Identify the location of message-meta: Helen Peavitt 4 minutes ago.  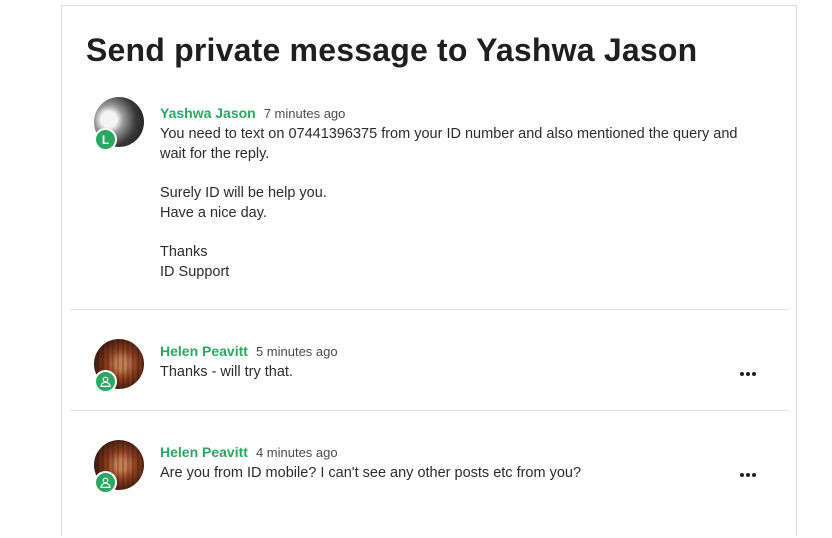
(249, 453).